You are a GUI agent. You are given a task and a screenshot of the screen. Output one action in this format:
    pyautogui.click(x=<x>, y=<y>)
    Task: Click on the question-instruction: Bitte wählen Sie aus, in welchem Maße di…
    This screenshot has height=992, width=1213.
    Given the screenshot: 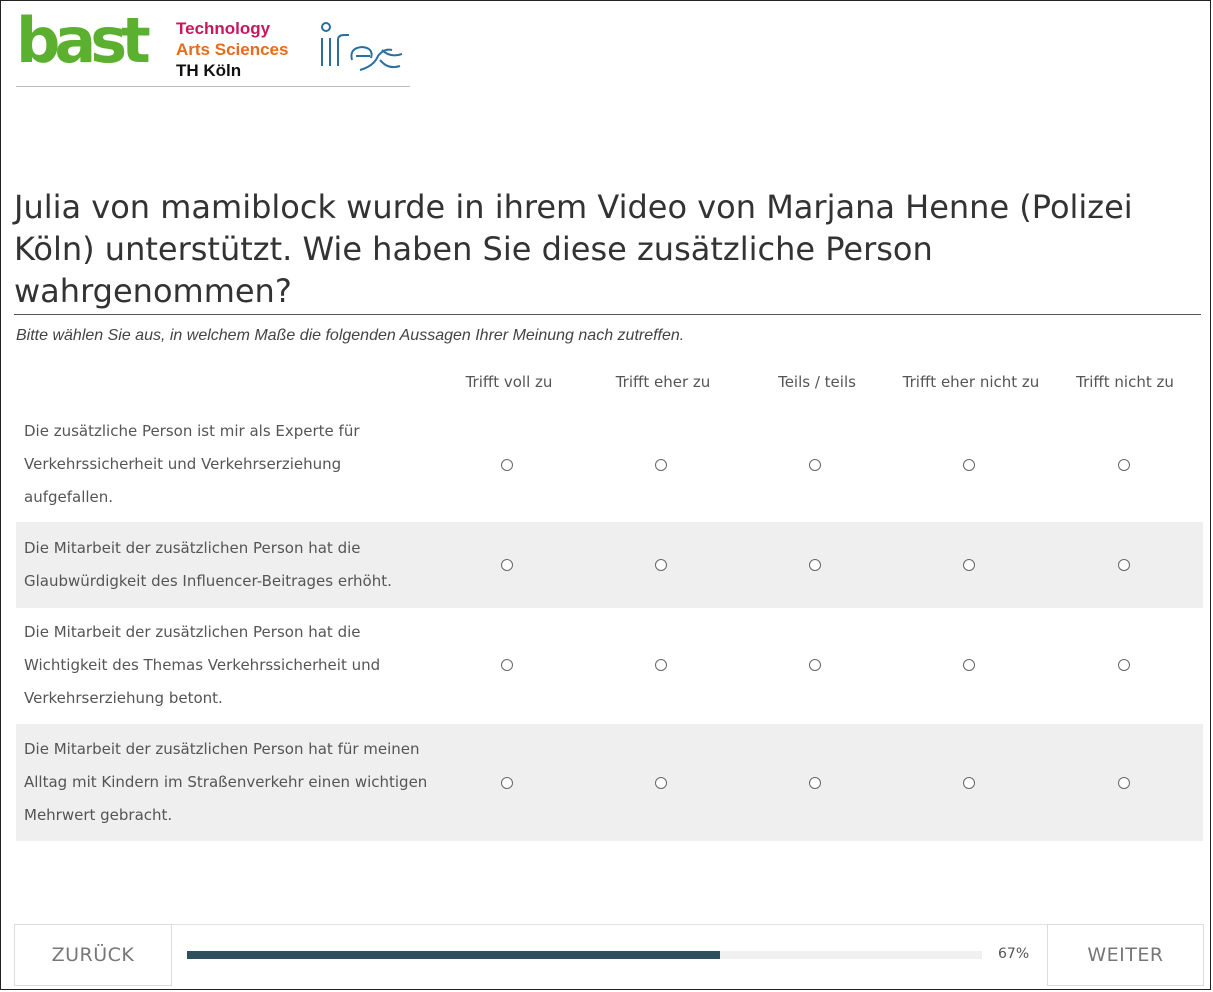 What is the action you would take?
    pyautogui.click(x=350, y=335)
    